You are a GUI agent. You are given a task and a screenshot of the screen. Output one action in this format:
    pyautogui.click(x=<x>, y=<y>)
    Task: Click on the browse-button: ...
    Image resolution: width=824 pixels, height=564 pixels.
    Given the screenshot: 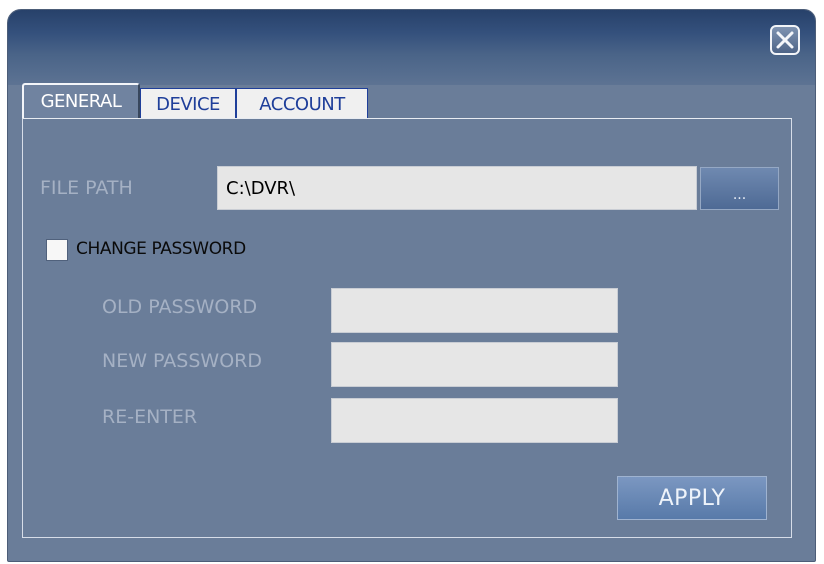 What is the action you would take?
    pyautogui.click(x=739, y=188)
    